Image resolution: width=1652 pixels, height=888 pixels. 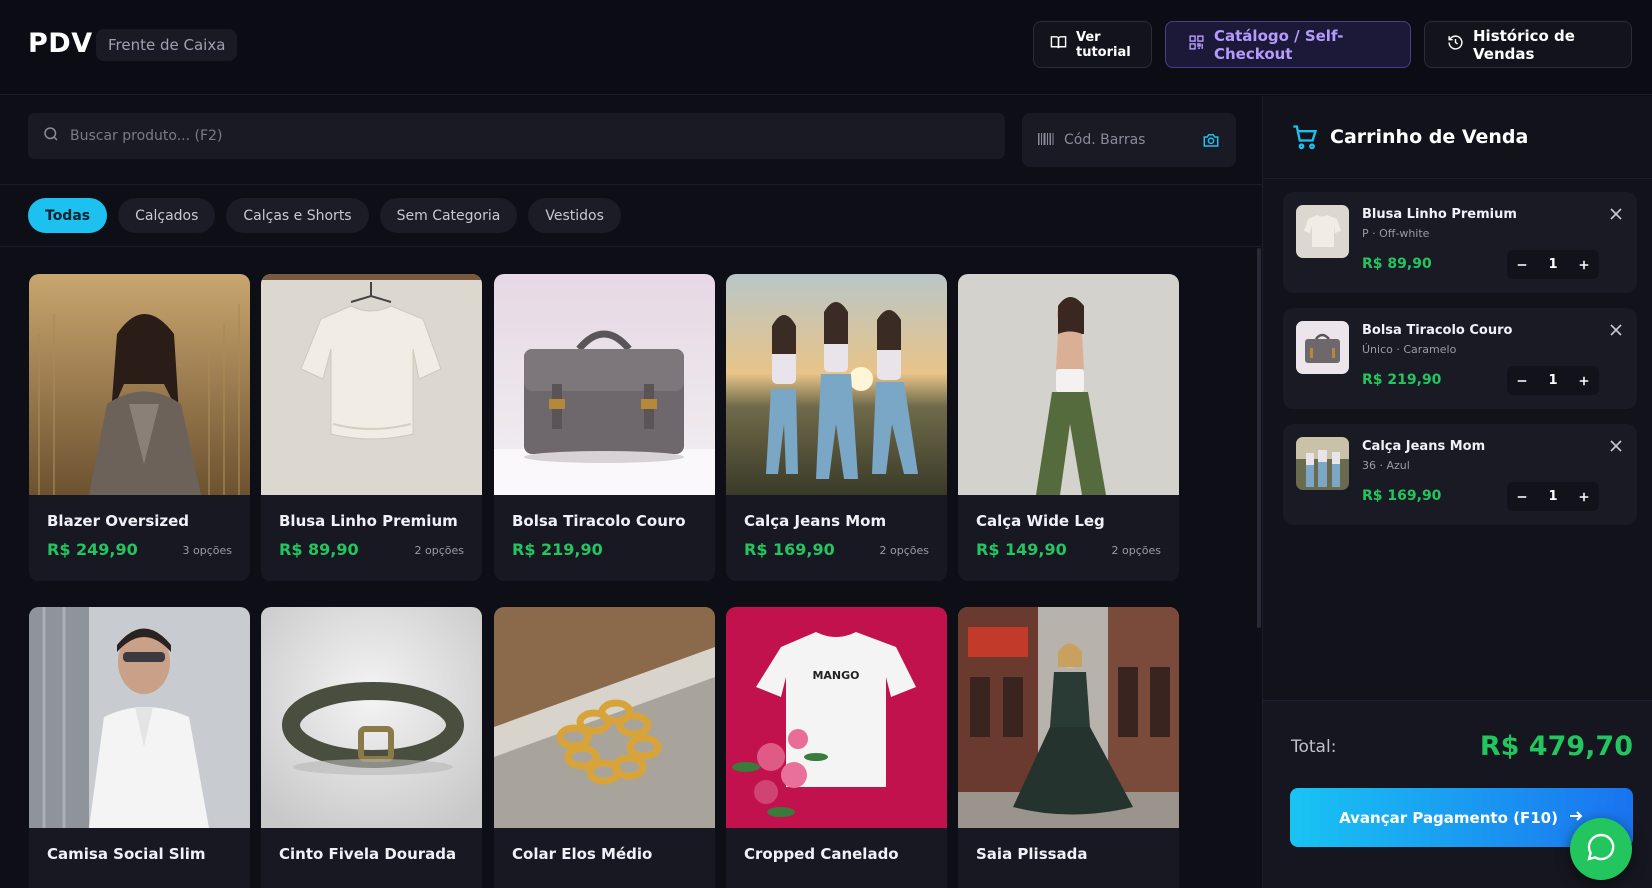 I want to click on total-label: Total:, so click(x=1314, y=747).